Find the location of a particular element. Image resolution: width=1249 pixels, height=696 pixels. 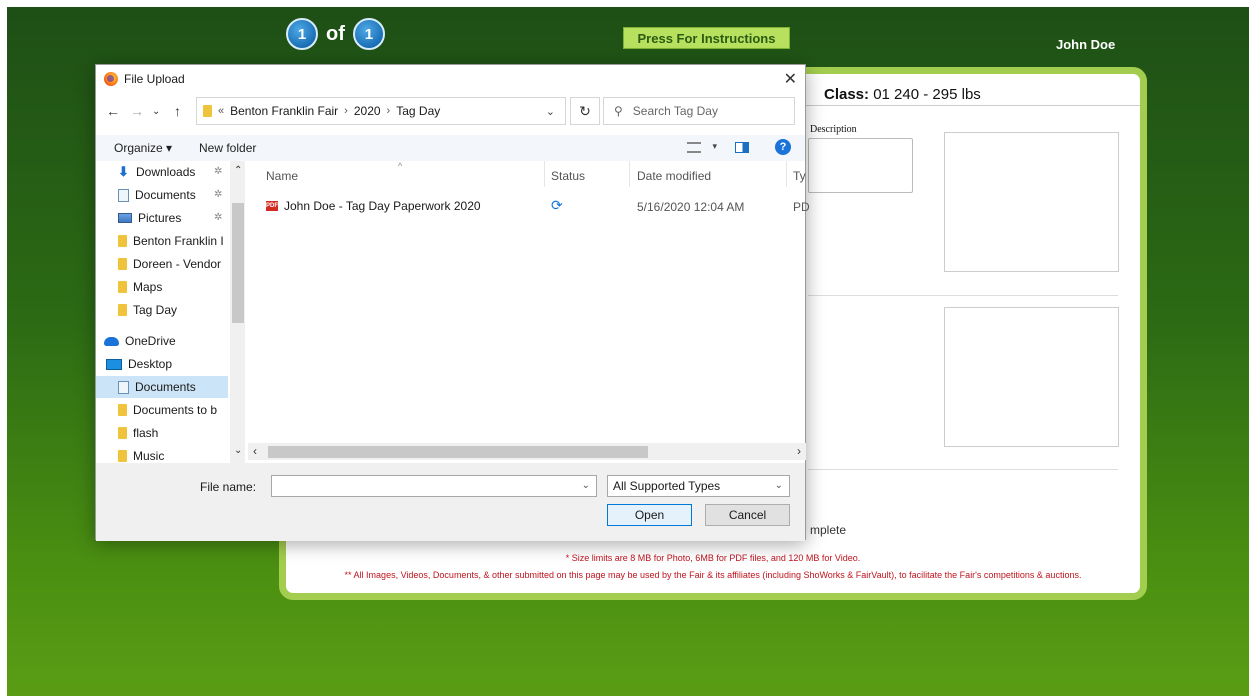

dialog-toolbar: Organize ▾ New folder ▾ ? is located at coordinates (450, 148).